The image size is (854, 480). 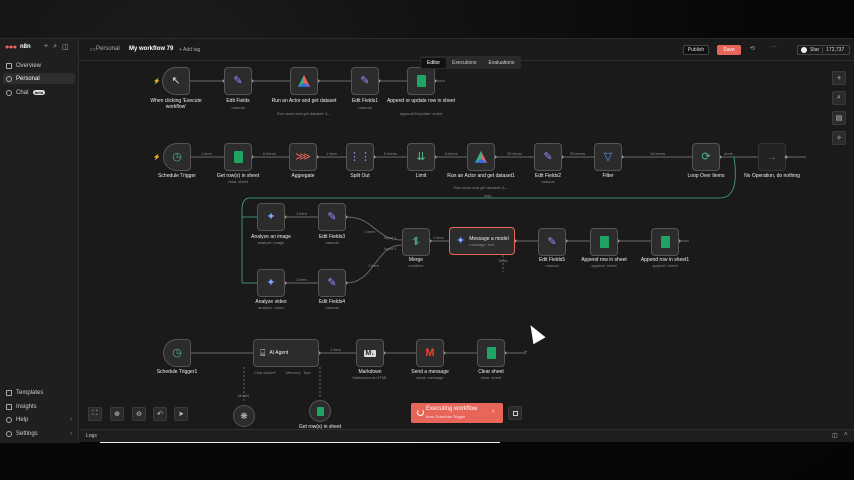 I want to click on edge-label: Tools, so click(x=503, y=260).